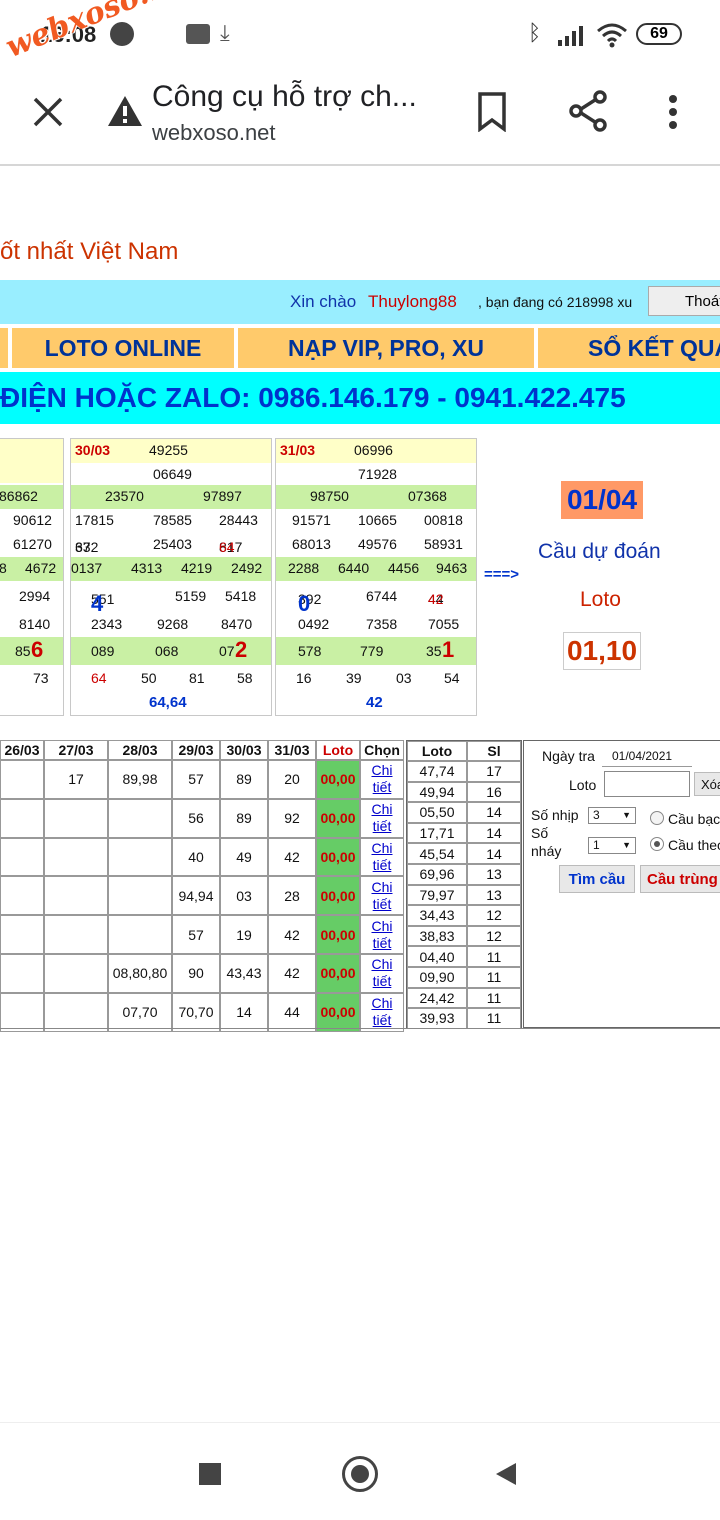 This screenshot has width=720, height=1520. Describe the element at coordinates (506, 1474) in the screenshot. I see `back-icon` at that location.